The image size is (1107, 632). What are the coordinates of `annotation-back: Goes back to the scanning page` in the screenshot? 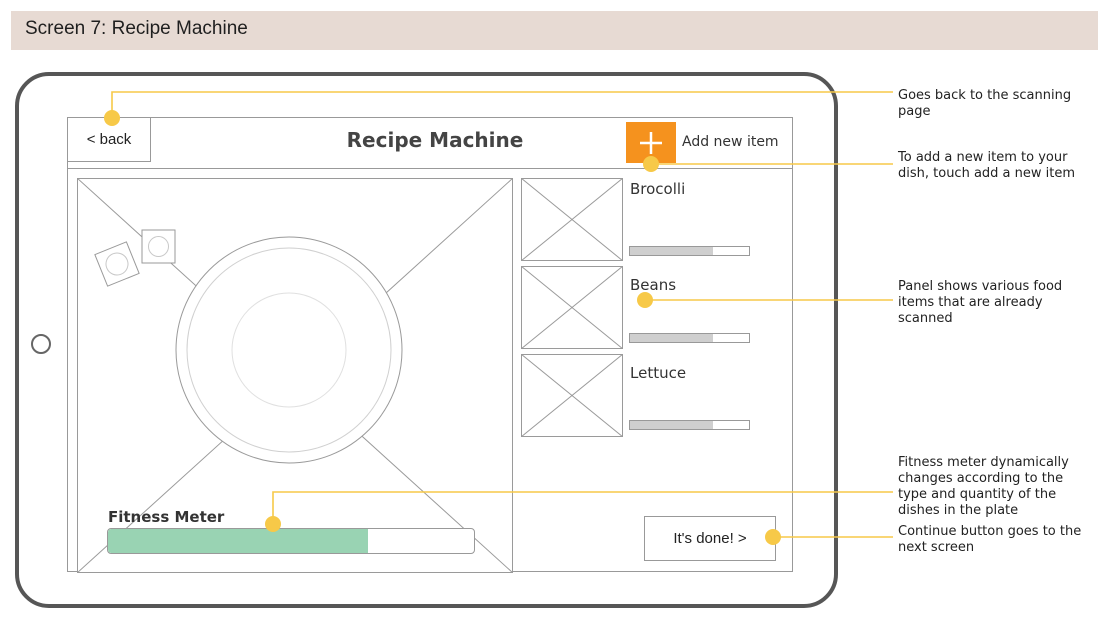 It's located at (985, 103).